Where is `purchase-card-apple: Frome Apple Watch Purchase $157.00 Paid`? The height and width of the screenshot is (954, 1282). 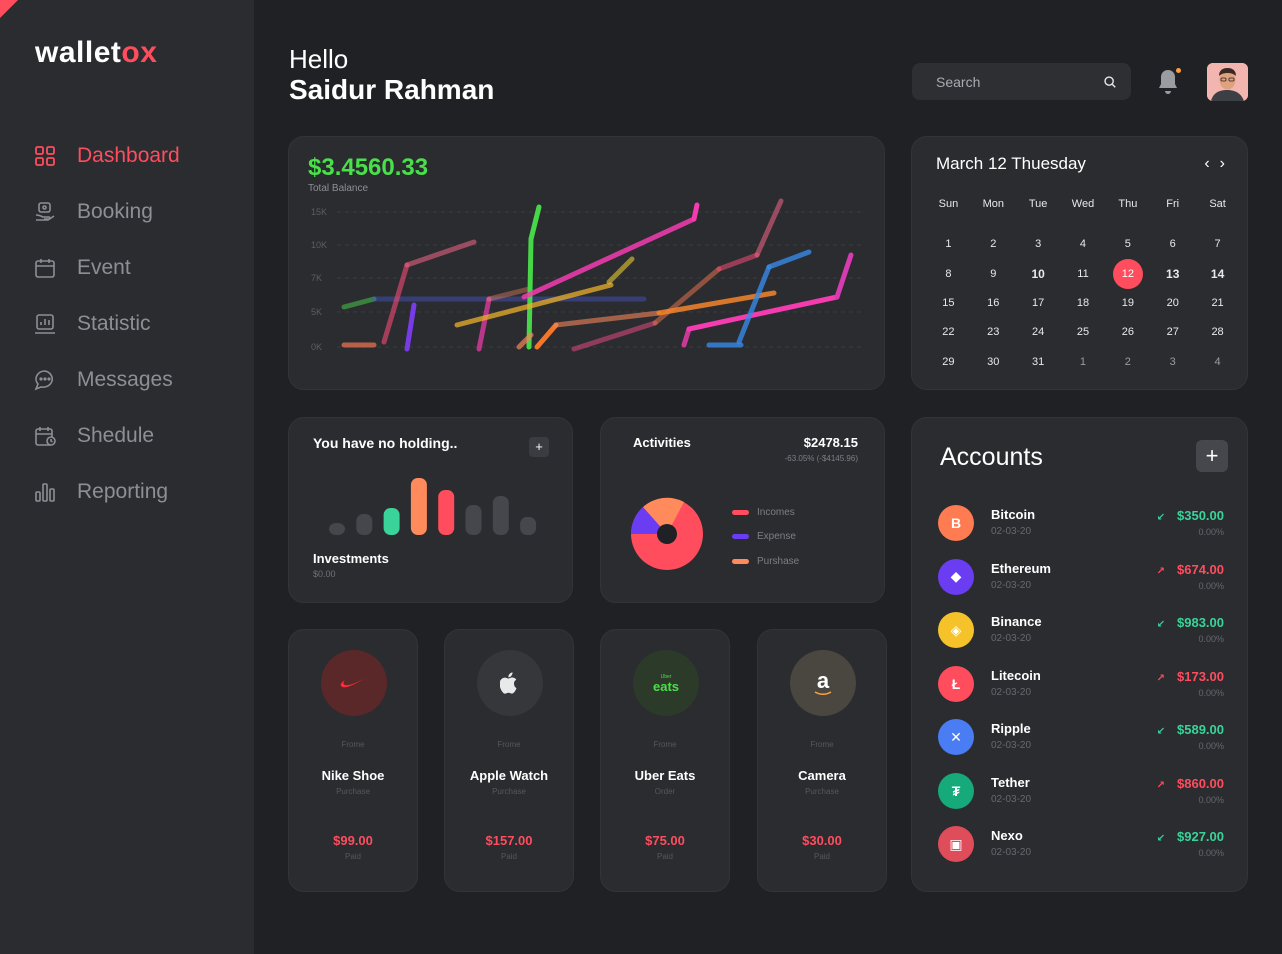
purchase-card-apple: Frome Apple Watch Purchase $157.00 Paid is located at coordinates (509, 760).